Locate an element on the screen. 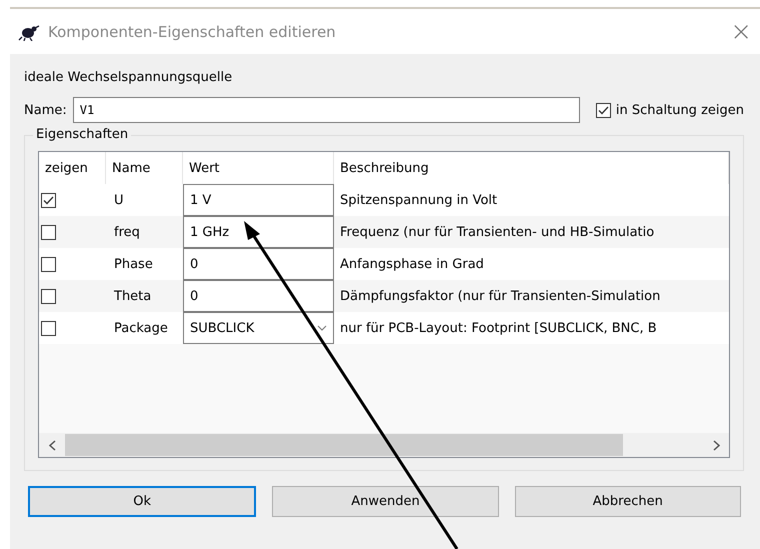 This screenshot has width=760, height=549. dialog-button: Abbrechen is located at coordinates (627, 501).